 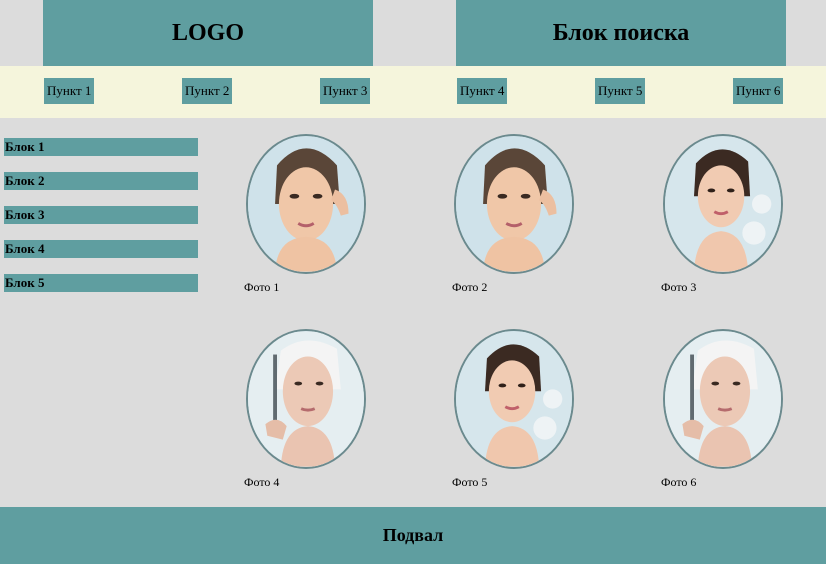 I want to click on photo-card-3: Фото 3, so click(x=726, y=214).